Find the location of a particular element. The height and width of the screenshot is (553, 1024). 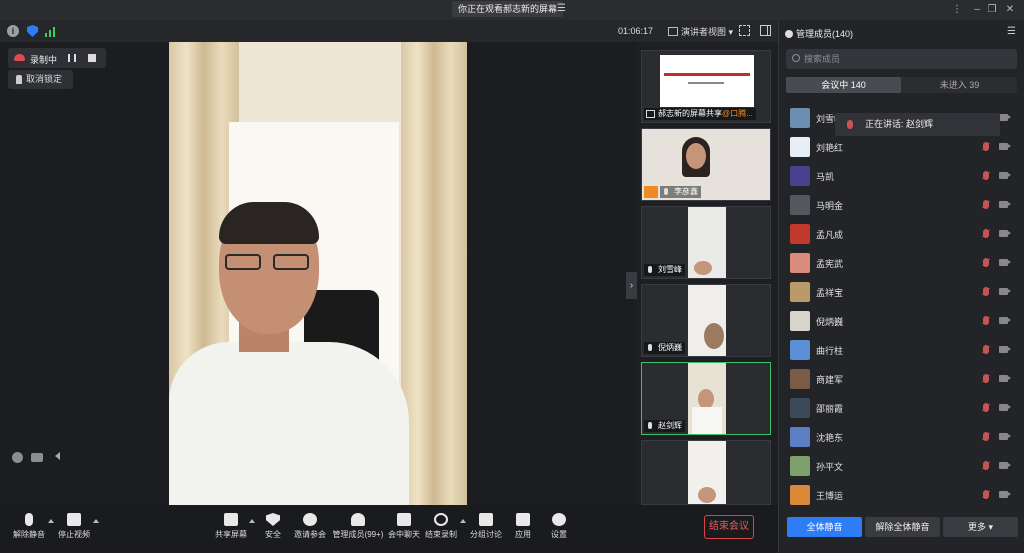

video-thumbnails: 郝志新的屏幕共享@口腾... 李彦鑫 刘雪峰 倪炳巍 赵剑辉 is located at coordinates (707, 273).